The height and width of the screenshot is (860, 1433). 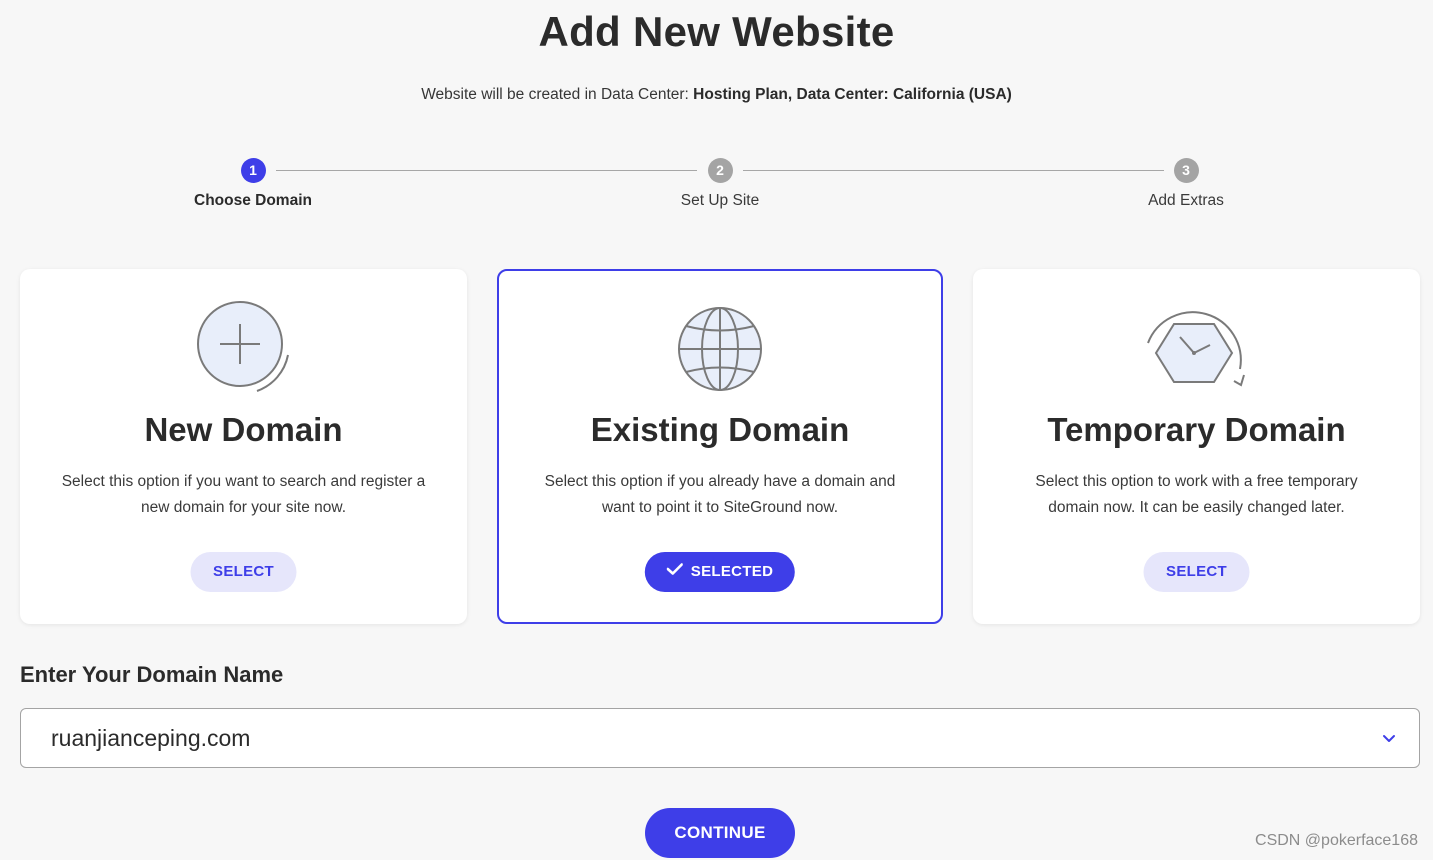 I want to click on step-label: Add Extras, so click(x=1186, y=200).